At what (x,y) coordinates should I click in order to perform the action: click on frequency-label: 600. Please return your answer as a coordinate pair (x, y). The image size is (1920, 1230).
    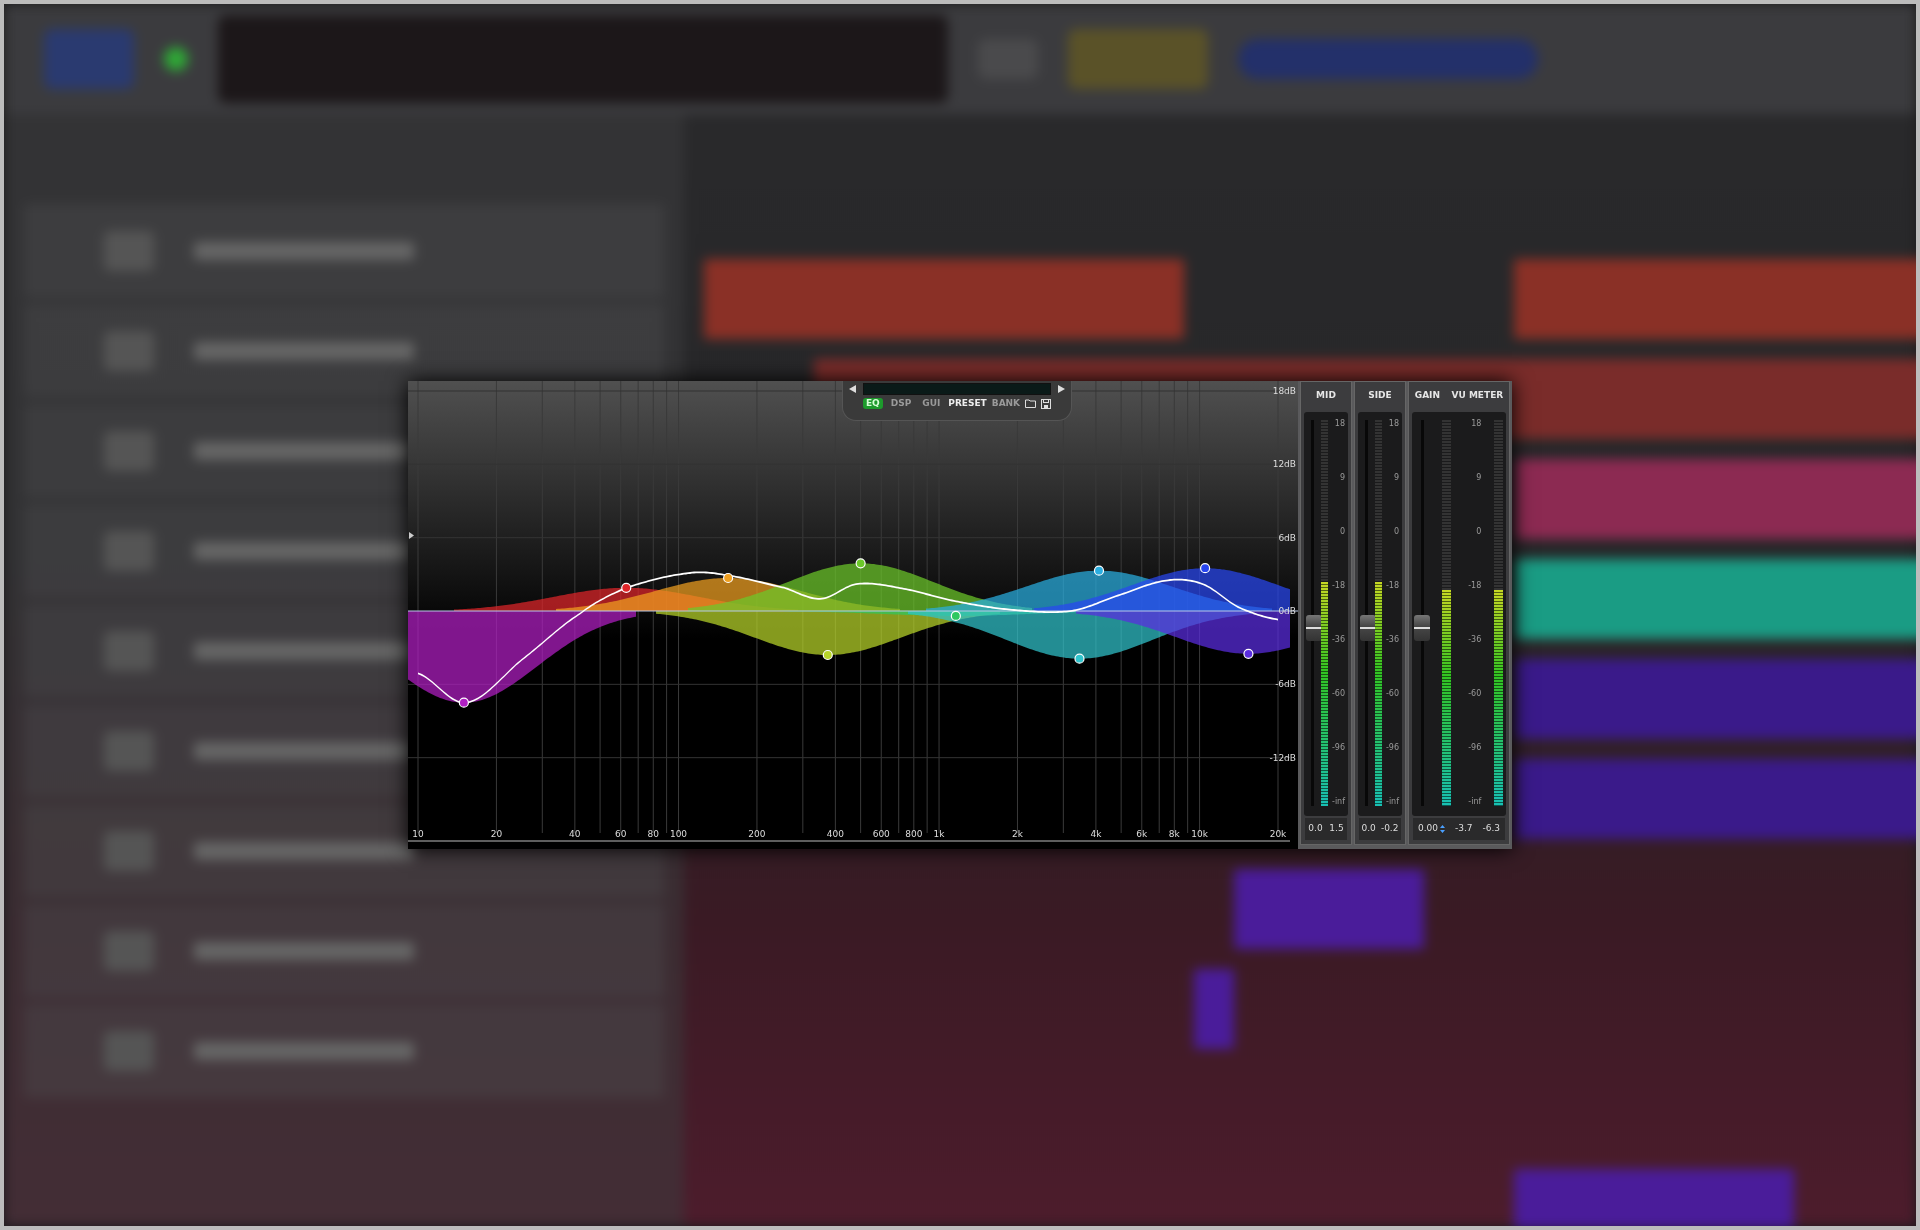
    Looking at the image, I should click on (881, 834).